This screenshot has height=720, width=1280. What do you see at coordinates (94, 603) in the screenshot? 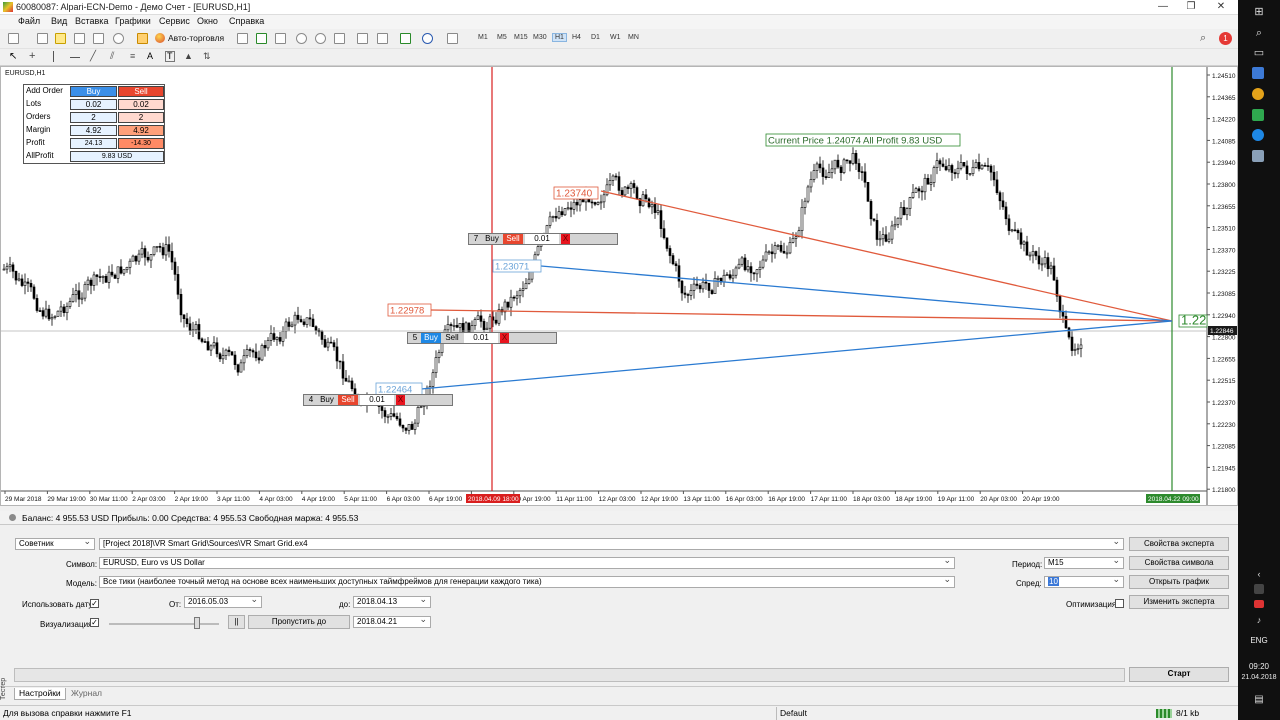
I see `use-date-checkbox: ✓` at bounding box center [94, 603].